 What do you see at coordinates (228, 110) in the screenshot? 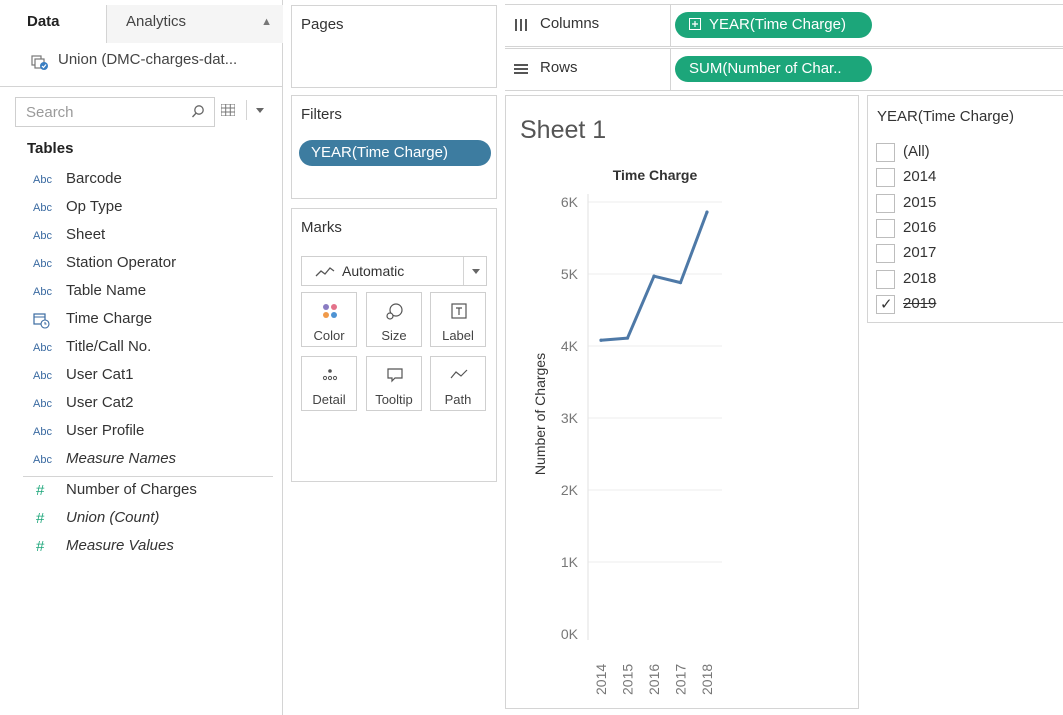
I see `list-view-icon` at bounding box center [228, 110].